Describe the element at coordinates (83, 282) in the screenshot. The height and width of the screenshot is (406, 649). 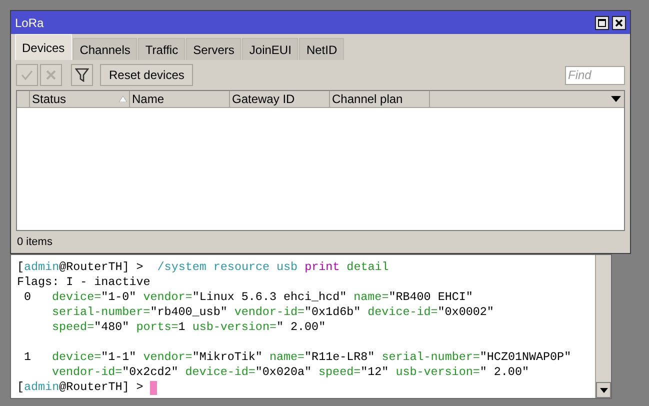
I see `terminal-line: Flags: I - inactive` at that location.